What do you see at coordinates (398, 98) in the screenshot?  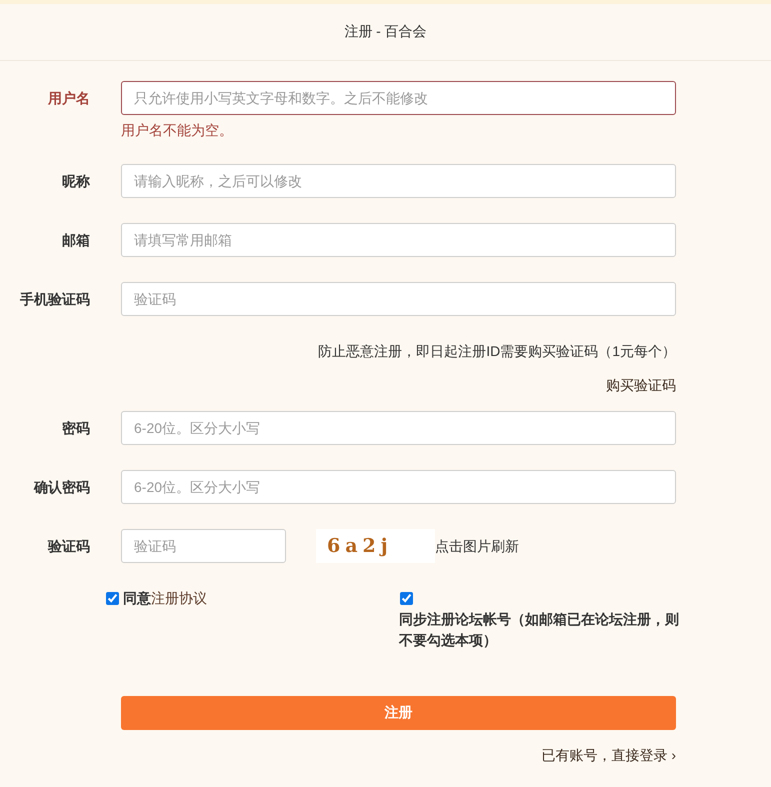 I see `input-field: 只允许使用小写英文字母和数字。之后不能修改` at bounding box center [398, 98].